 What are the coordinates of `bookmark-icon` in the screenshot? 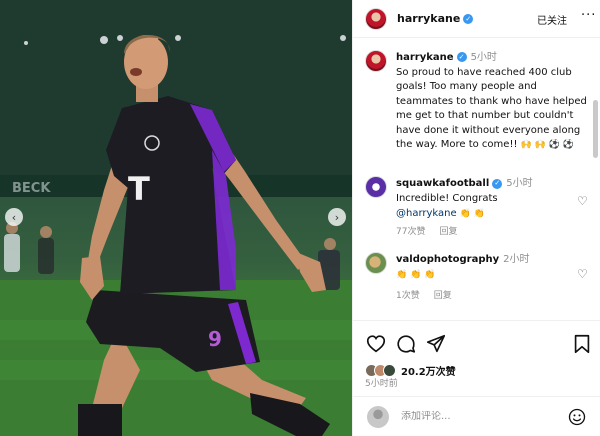 It's located at (582, 344).